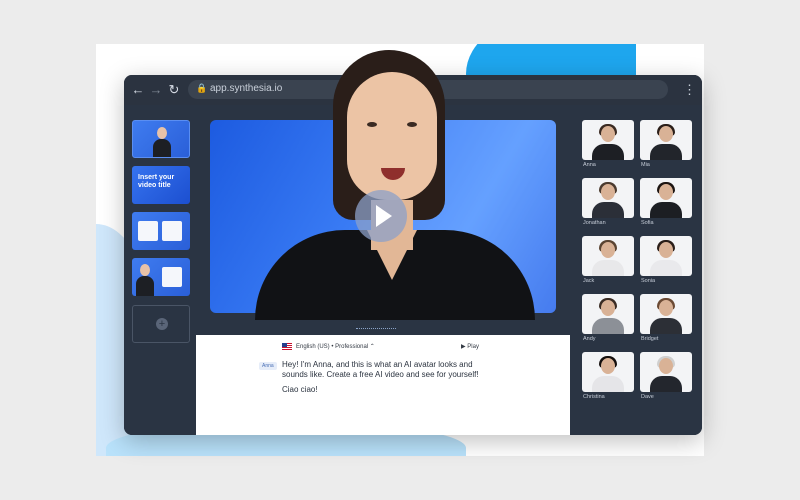  Describe the element at coordinates (156, 181) in the screenshot. I see `slide-title-text: Insert your video title` at that location.